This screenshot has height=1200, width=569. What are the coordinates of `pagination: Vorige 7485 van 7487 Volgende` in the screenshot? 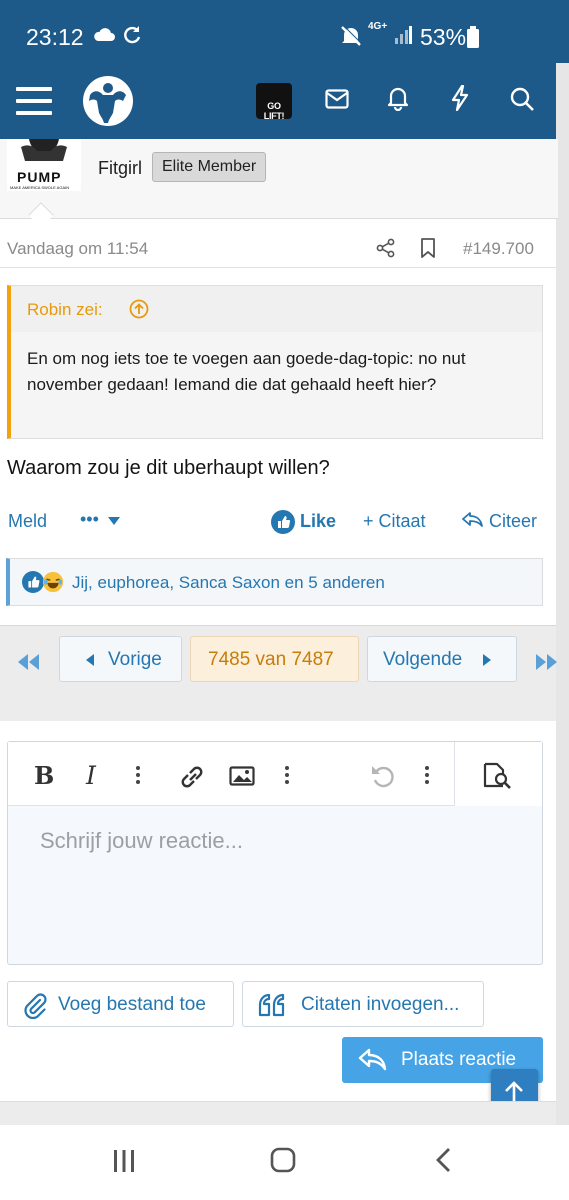 It's located at (278, 673).